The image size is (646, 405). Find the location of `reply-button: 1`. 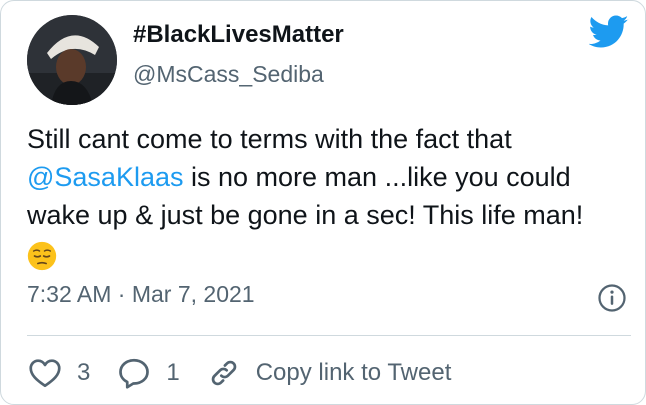

reply-button: 1 is located at coordinates (148, 373).